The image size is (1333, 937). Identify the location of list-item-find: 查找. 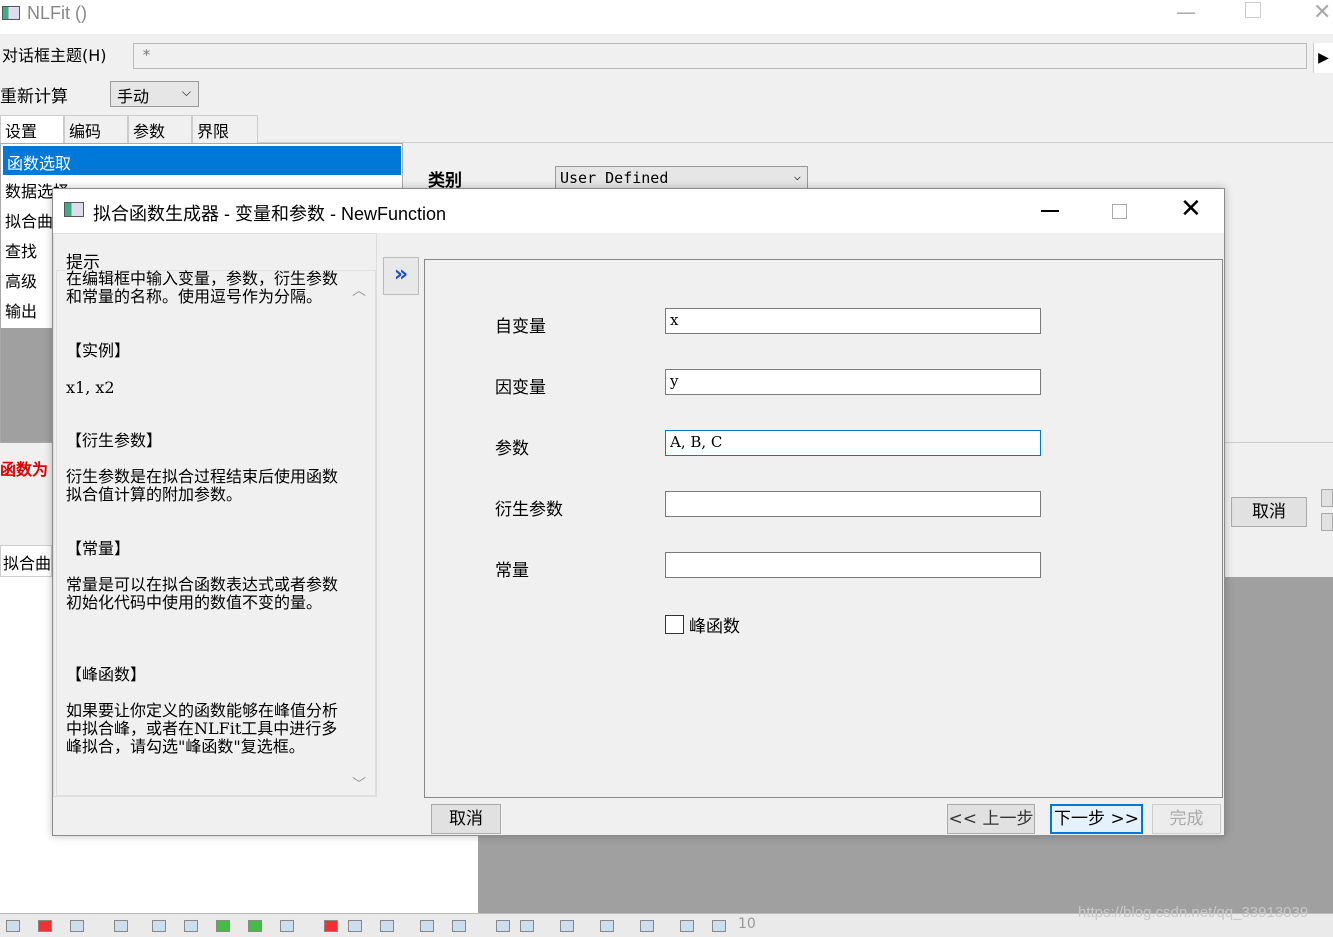
(21, 250).